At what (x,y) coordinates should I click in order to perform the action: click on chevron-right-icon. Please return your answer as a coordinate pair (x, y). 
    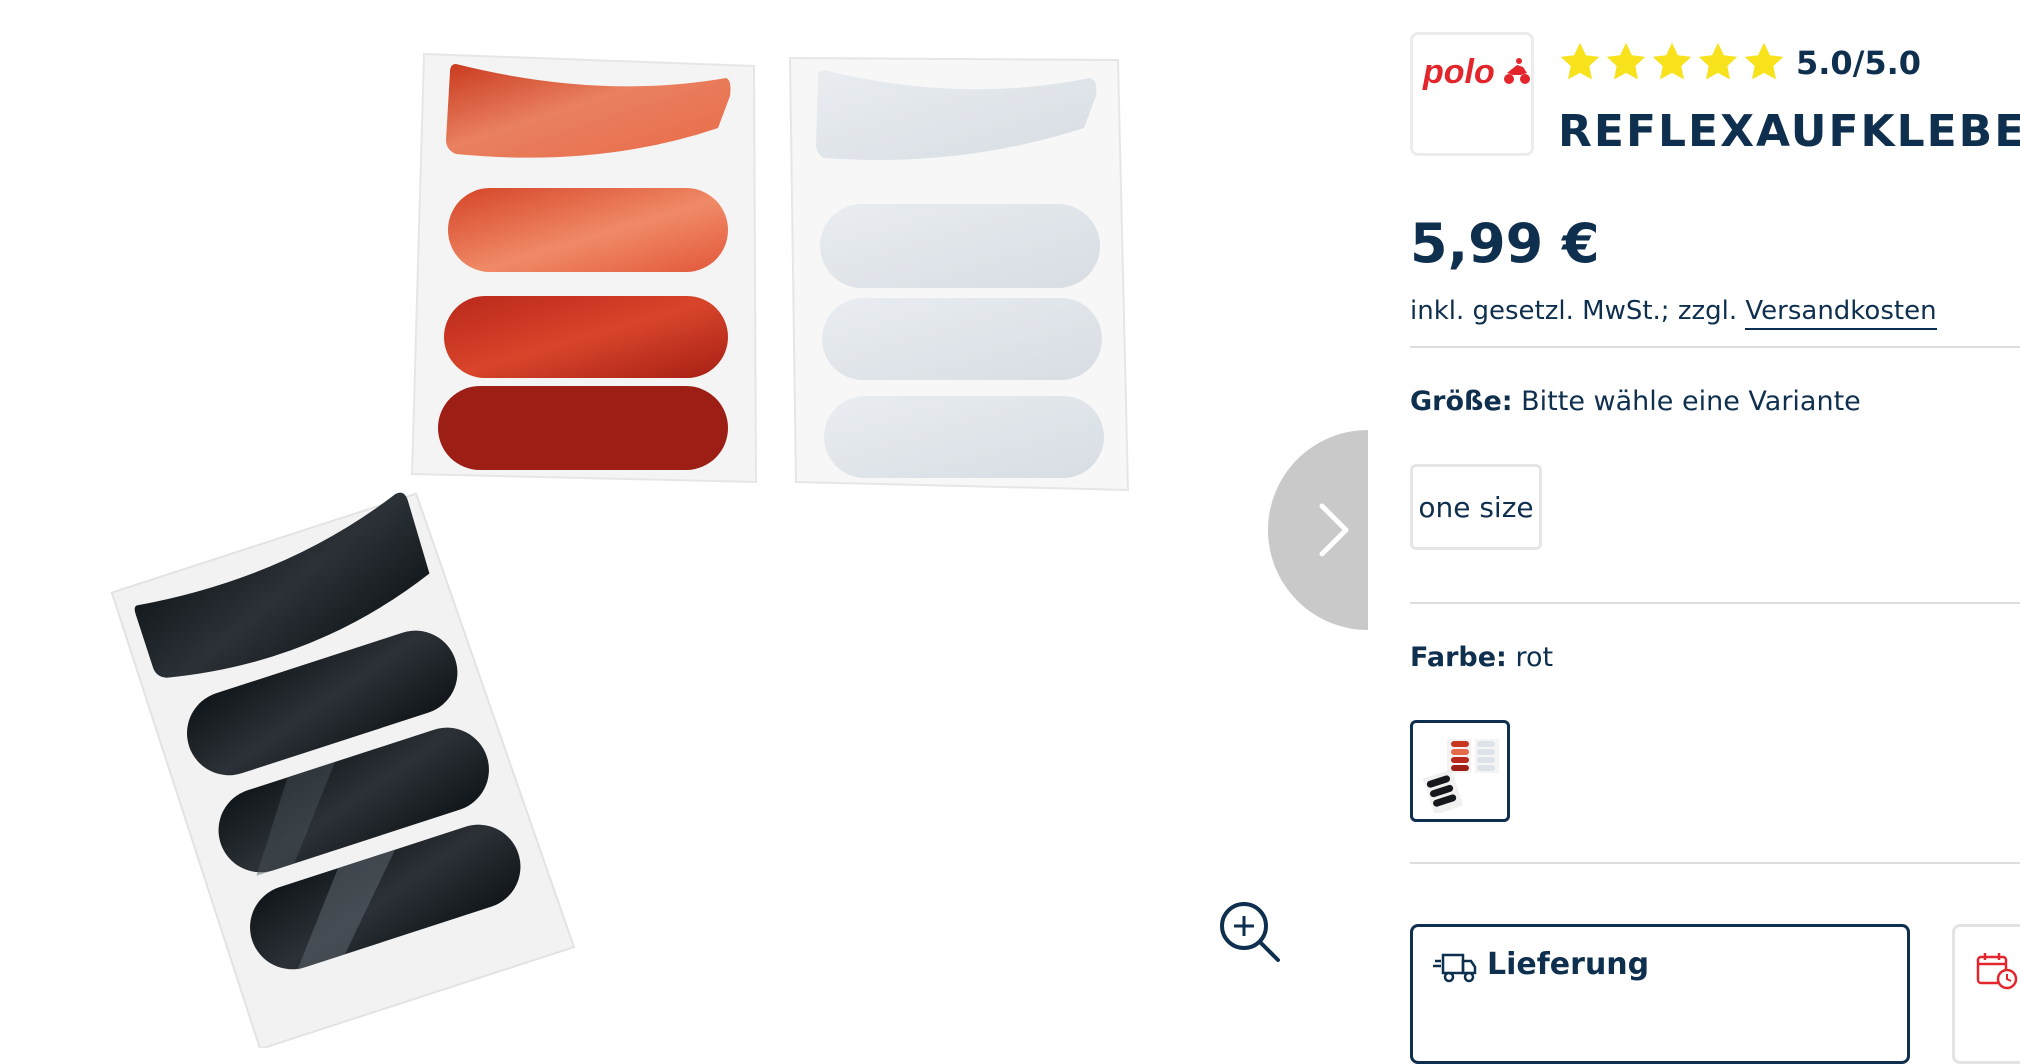
    Looking at the image, I should click on (1334, 530).